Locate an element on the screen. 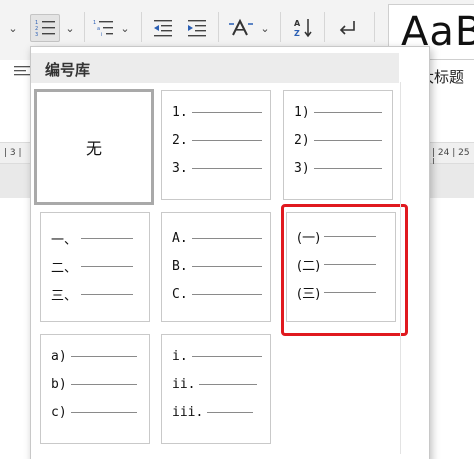  text-scale-icon is located at coordinates (241, 27).